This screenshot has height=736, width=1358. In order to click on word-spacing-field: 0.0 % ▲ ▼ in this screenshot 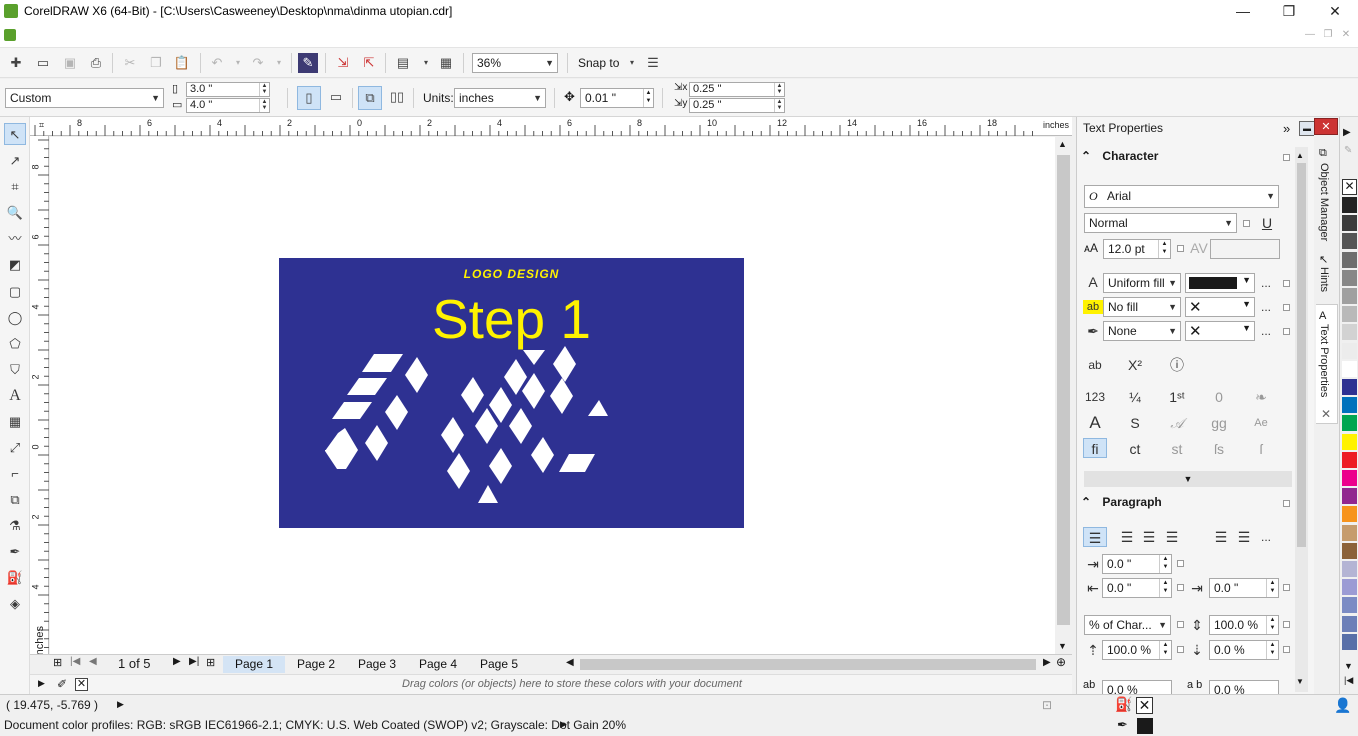, I will do `click(1244, 650)`.